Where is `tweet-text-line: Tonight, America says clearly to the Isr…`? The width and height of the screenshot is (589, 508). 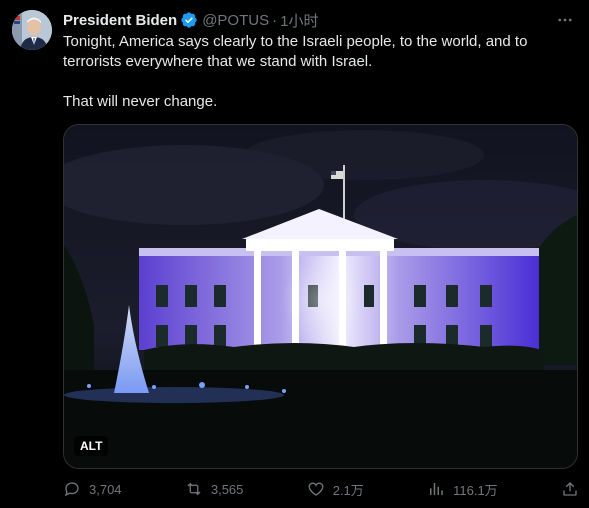 tweet-text-line: Tonight, America says clearly to the Isr… is located at coordinates (295, 51).